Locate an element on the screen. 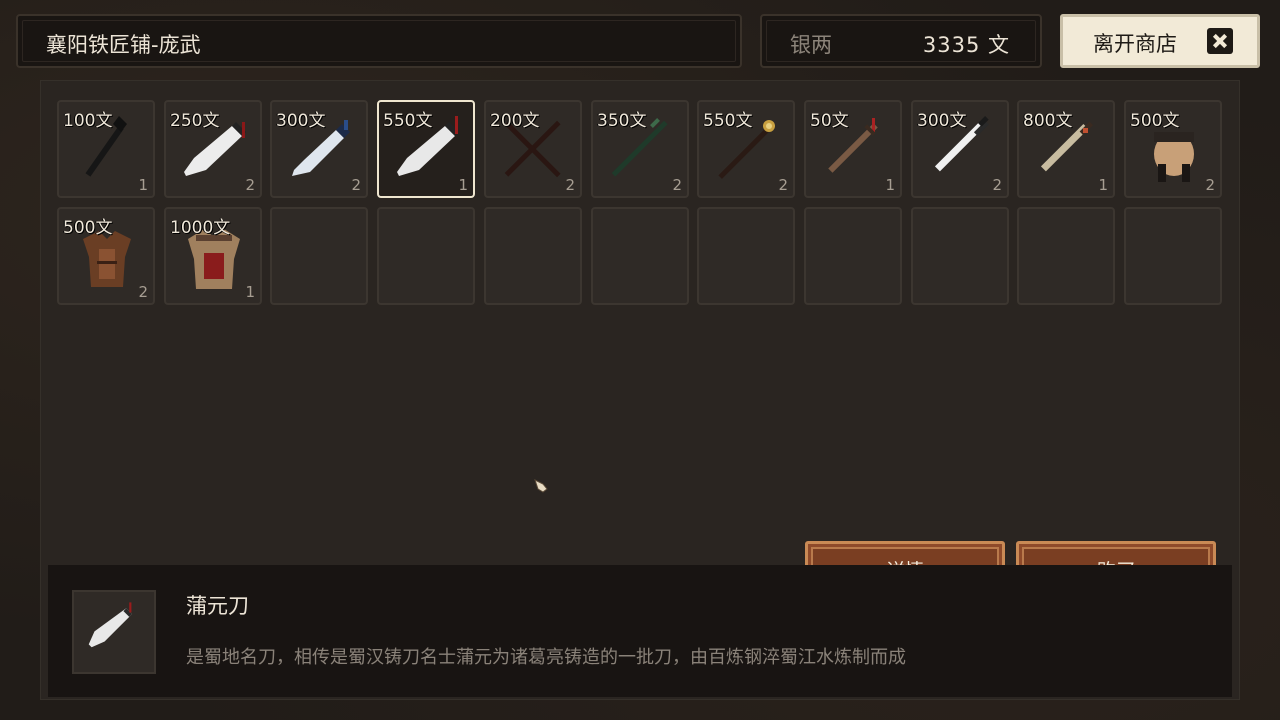 This screenshot has width=1280, height=720. item-slot: 550文 1 is located at coordinates (426, 149).